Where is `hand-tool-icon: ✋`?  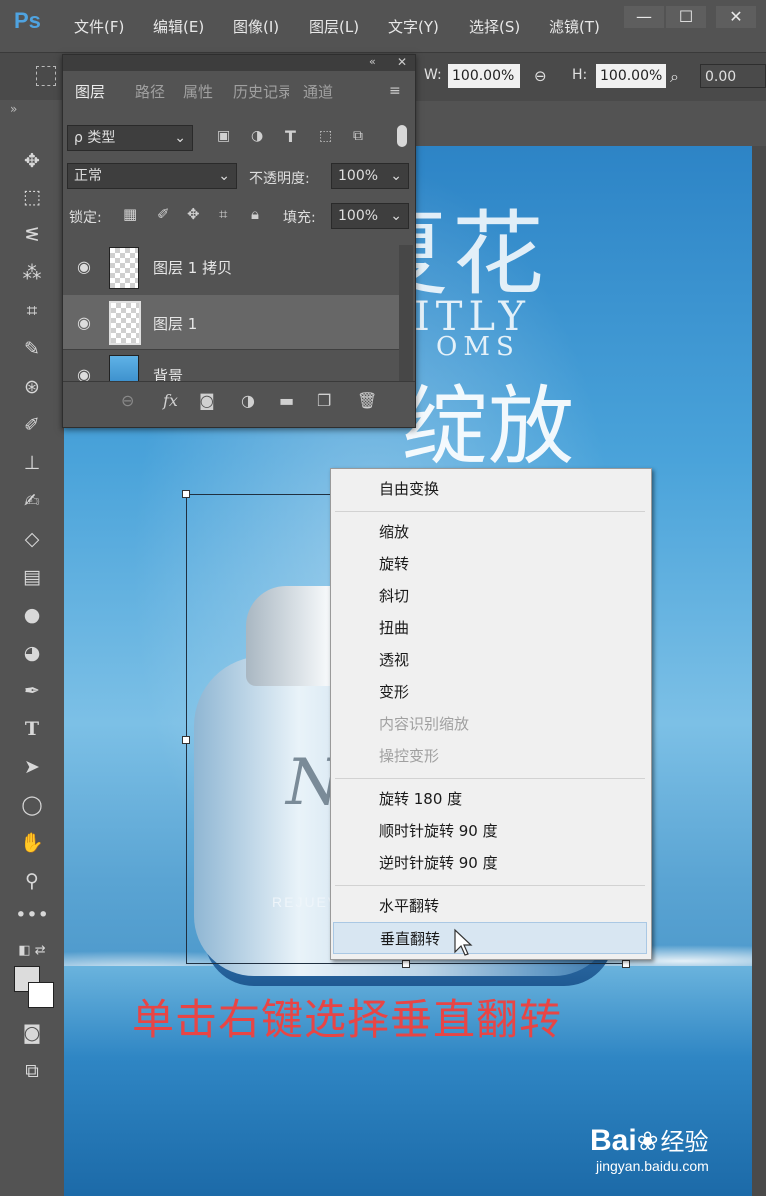
hand-tool-icon: ✋ is located at coordinates (32, 843).